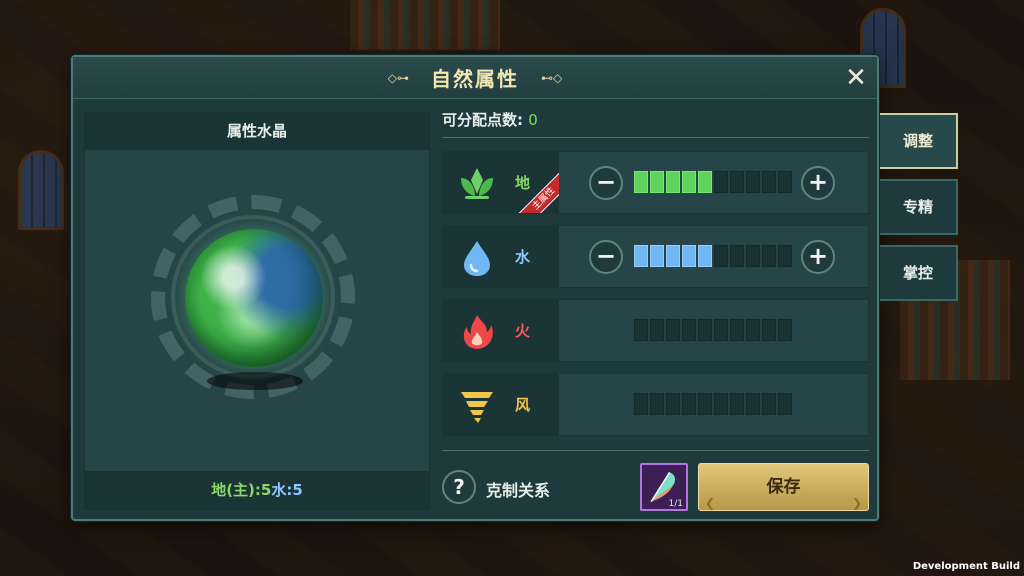  Describe the element at coordinates (919, 273) in the screenshot. I see `tab-control: 掌控` at that location.